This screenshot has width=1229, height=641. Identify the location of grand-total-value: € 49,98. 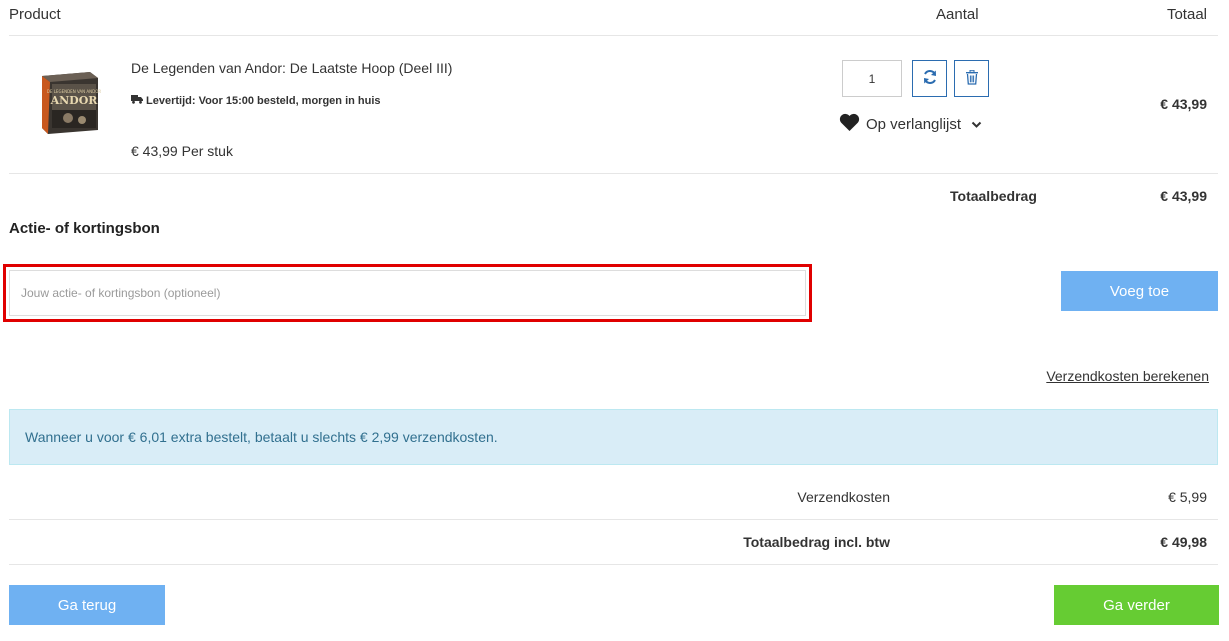
(1183, 542).